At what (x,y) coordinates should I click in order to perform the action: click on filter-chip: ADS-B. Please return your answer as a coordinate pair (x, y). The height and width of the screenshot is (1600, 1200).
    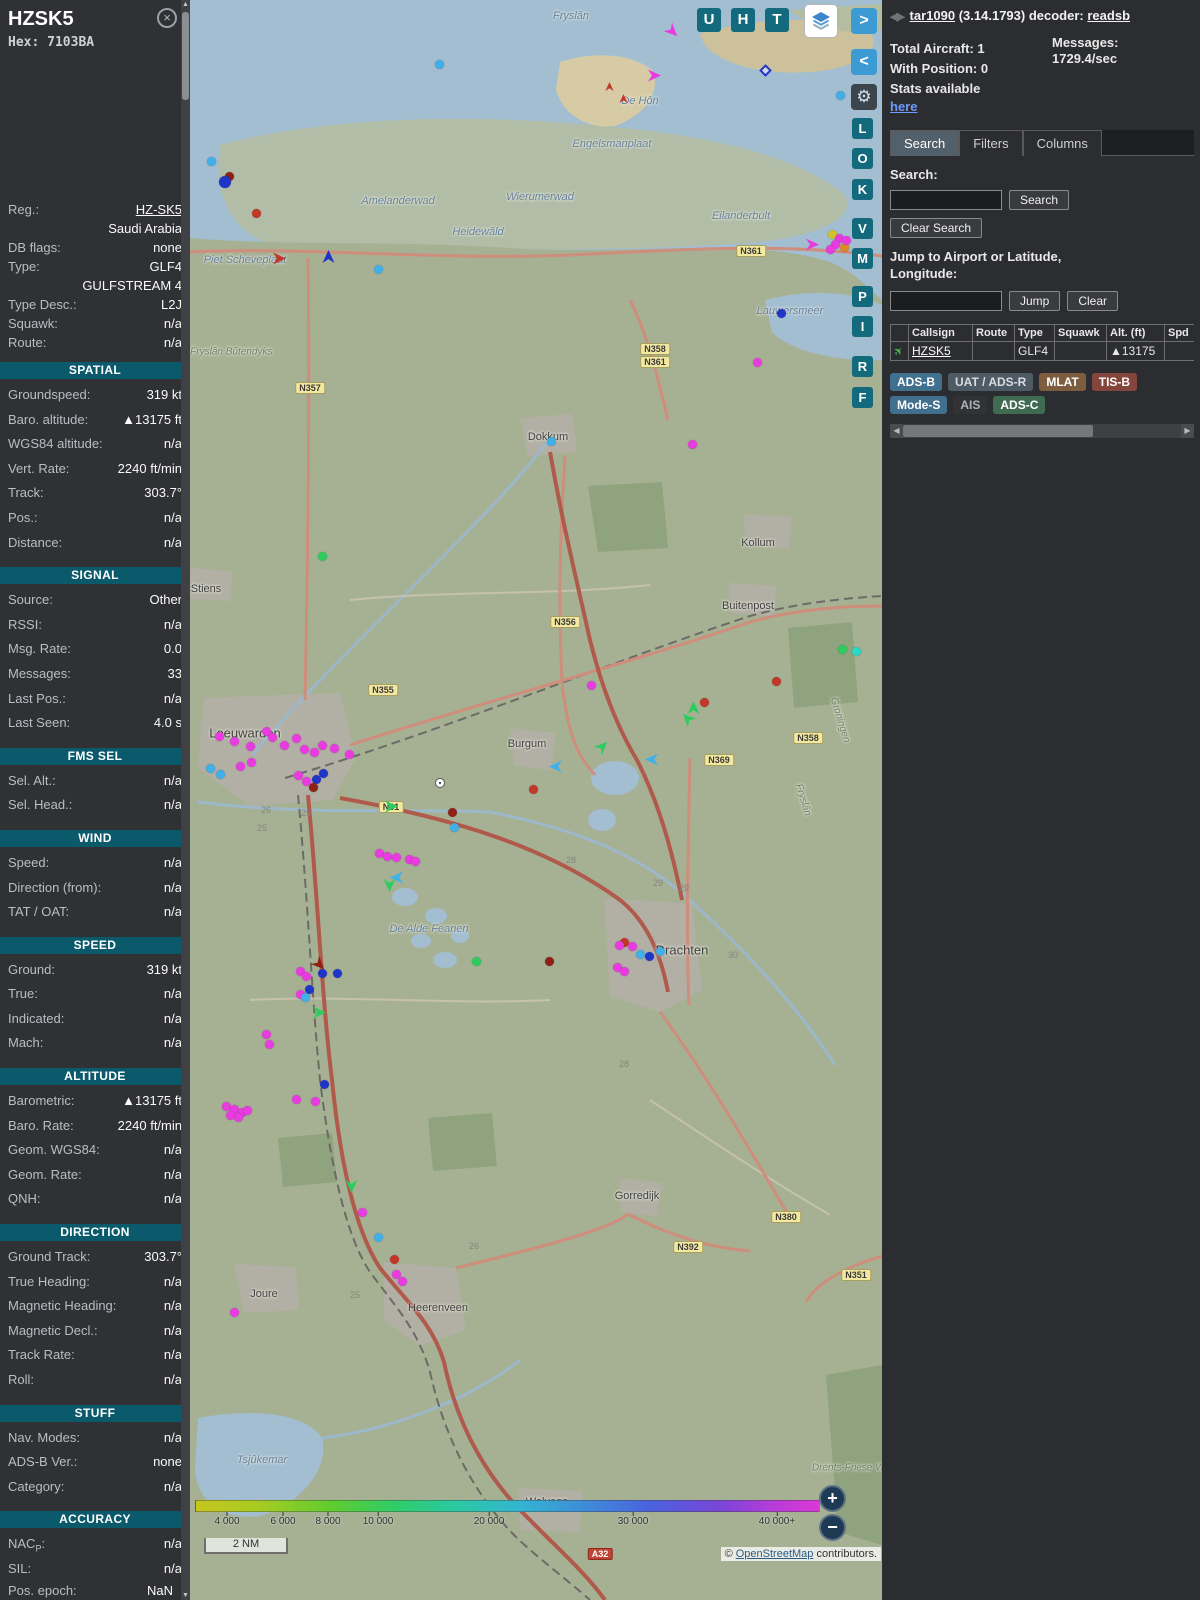
    Looking at the image, I should click on (916, 382).